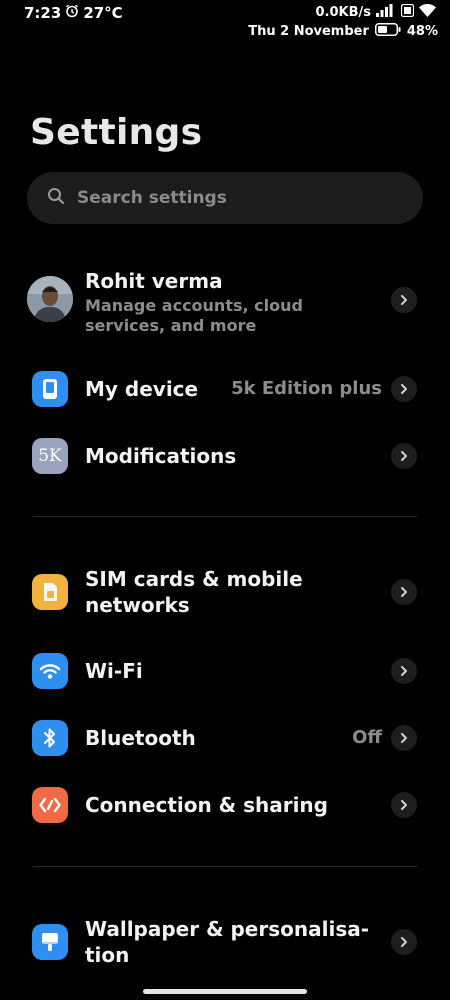  Describe the element at coordinates (343, 12) in the screenshot. I see `network-speed: 0.0KB/s` at that location.